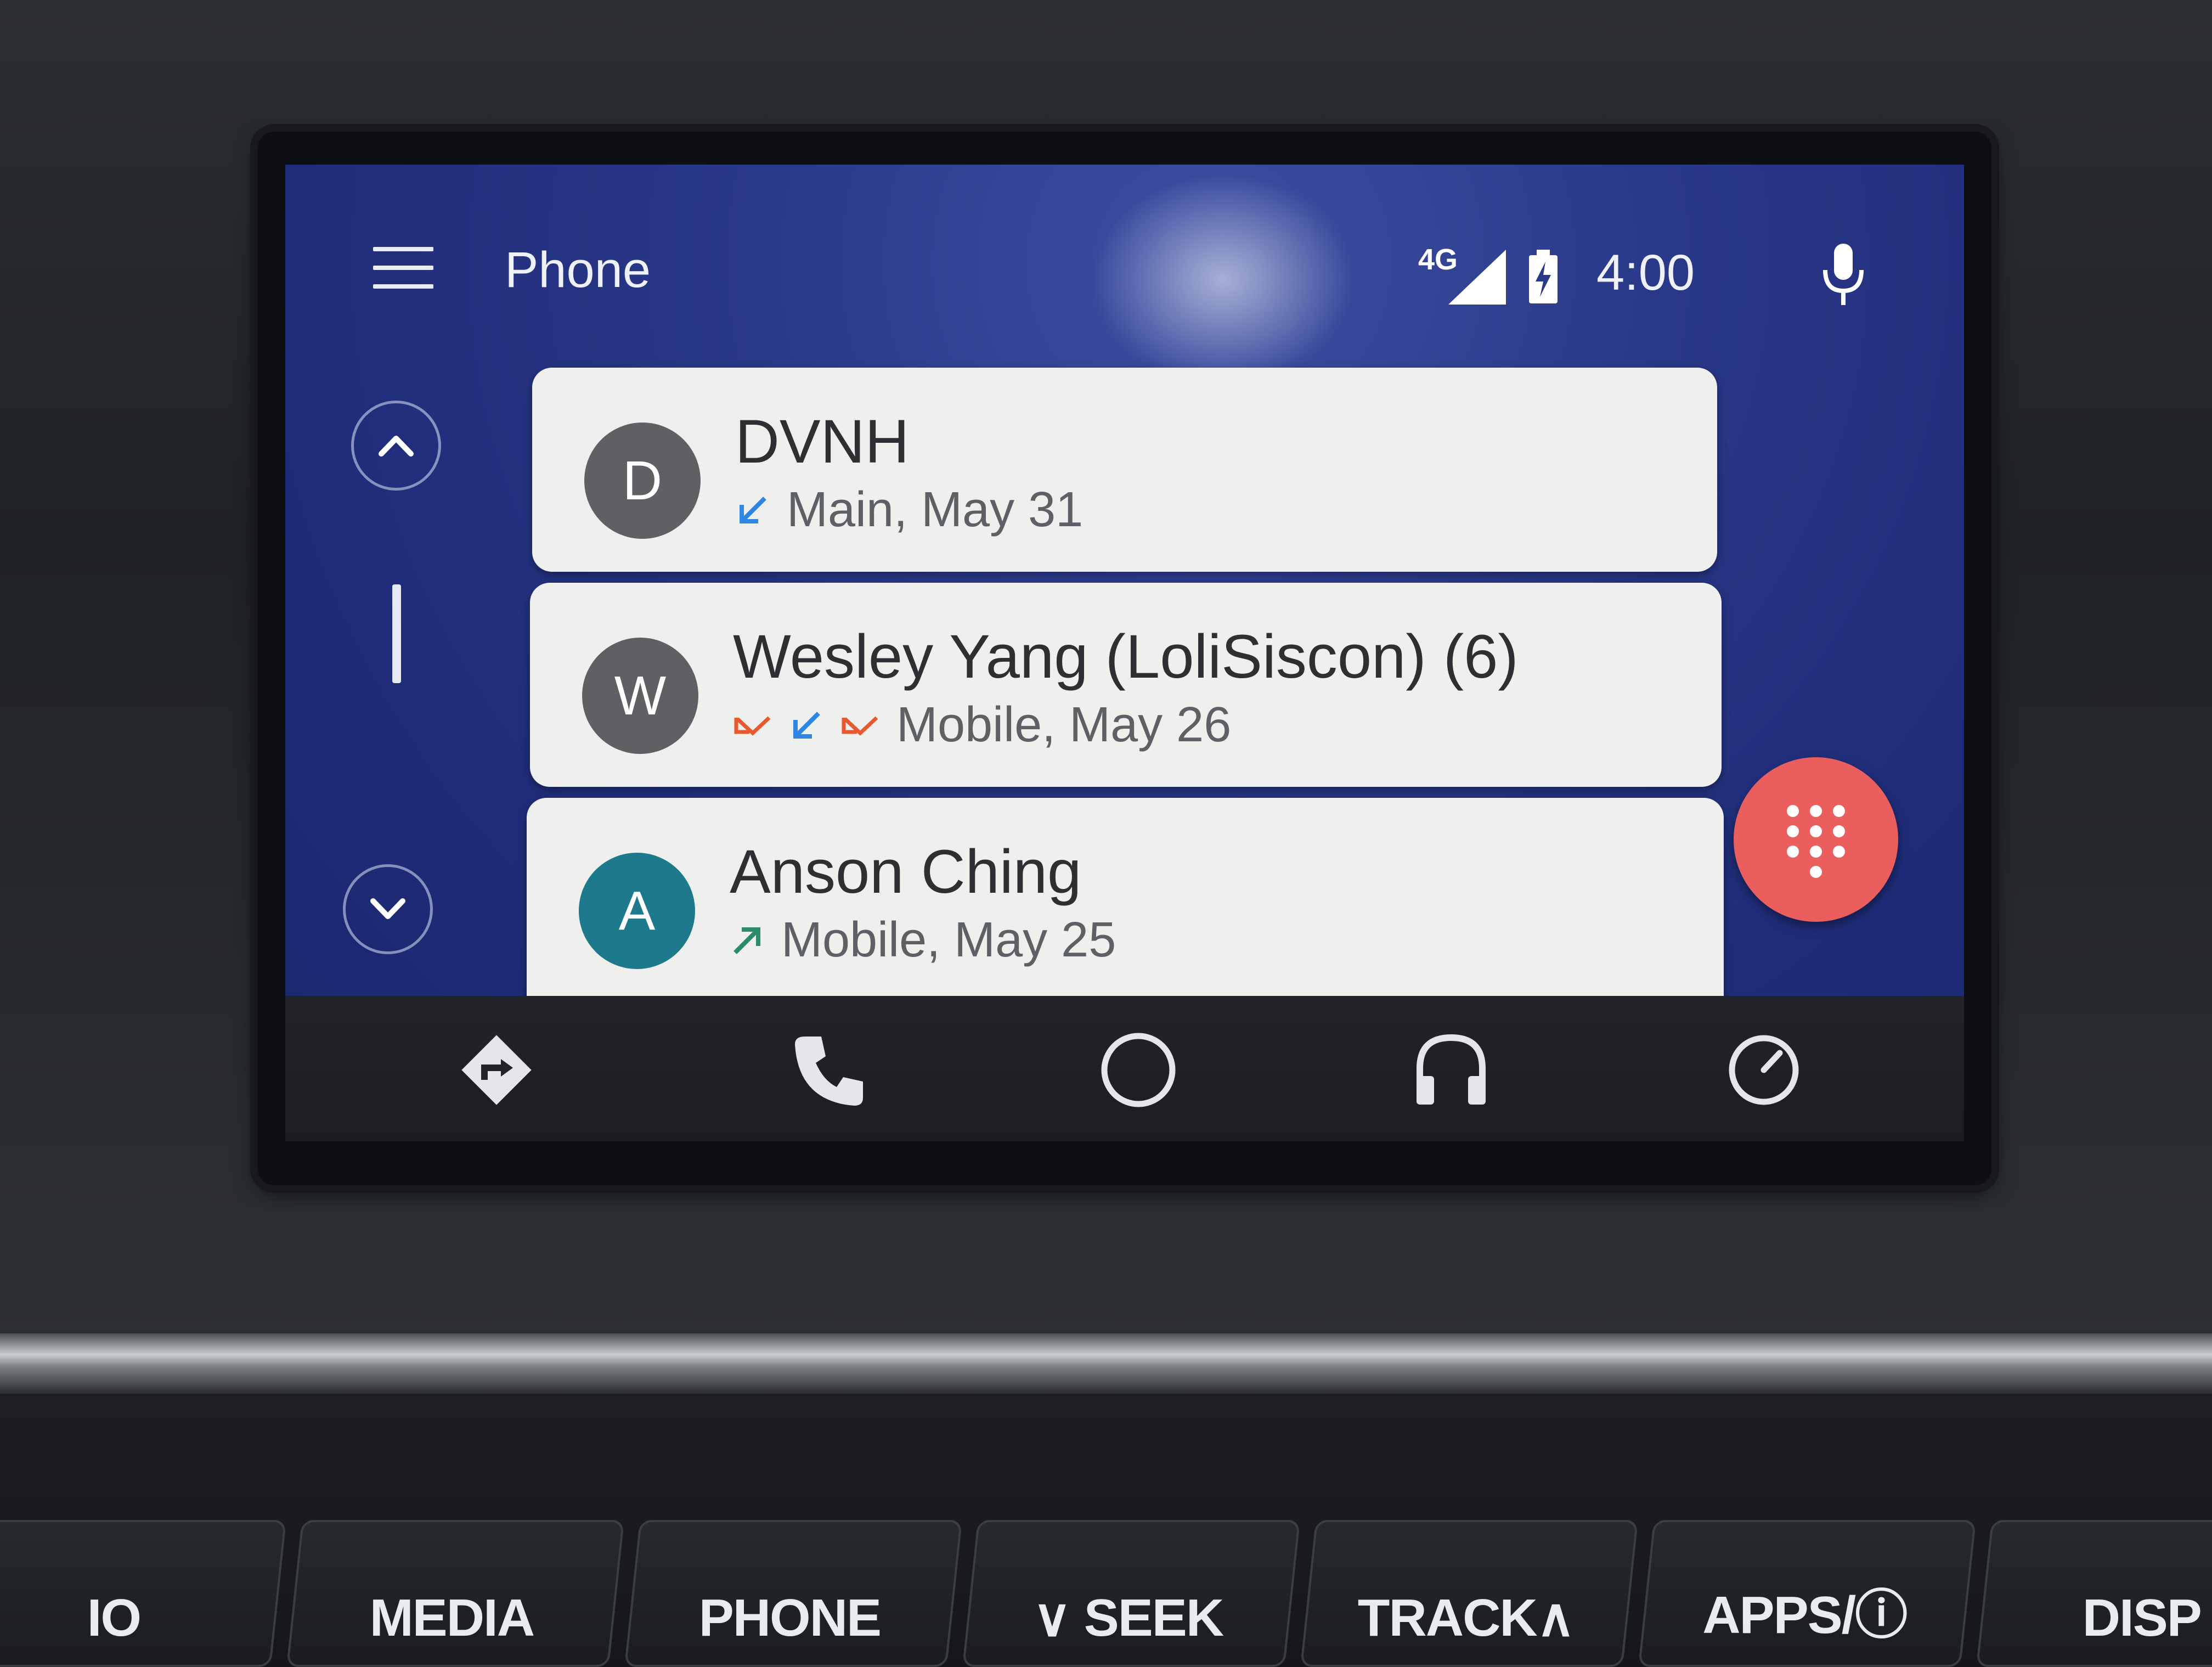 The height and width of the screenshot is (1667, 2212). I want to click on hw-button-radio: IO, so click(143, 1593).